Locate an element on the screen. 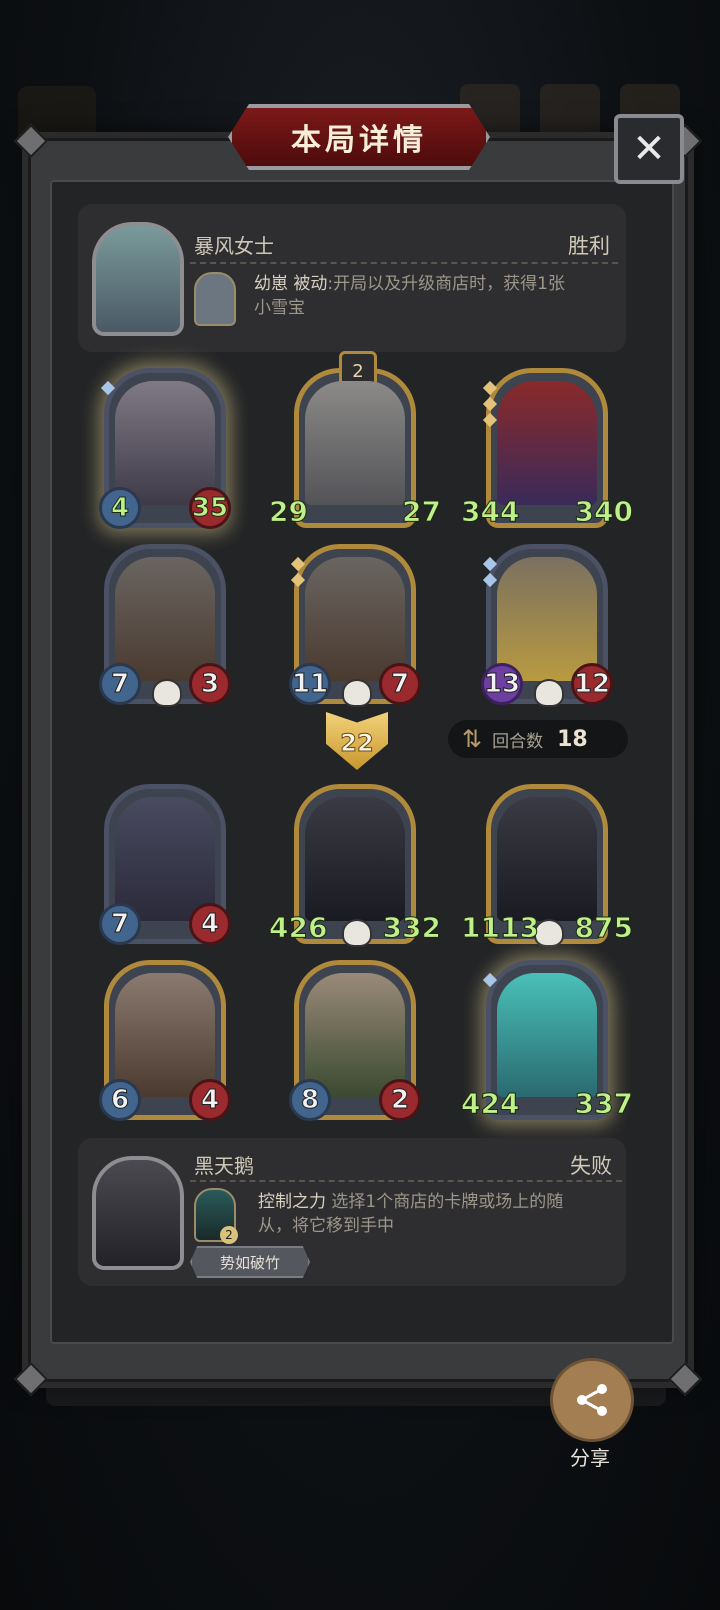 This screenshot has width=720, height=1610. health-stat: 12 is located at coordinates (592, 684).